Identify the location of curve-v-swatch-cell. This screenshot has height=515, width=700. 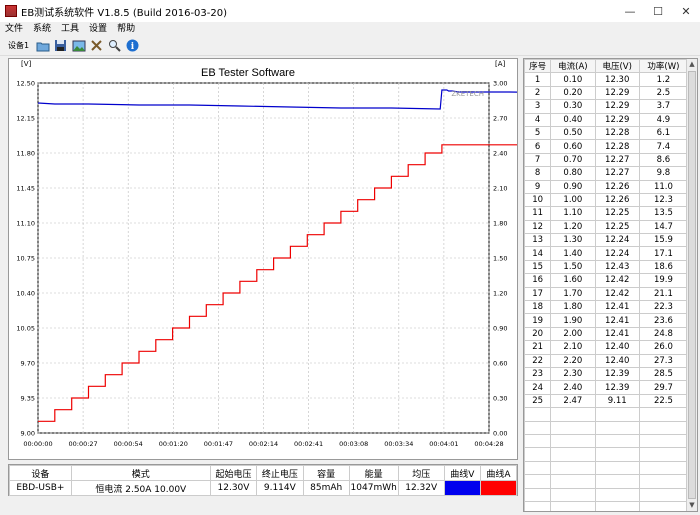
(462, 488).